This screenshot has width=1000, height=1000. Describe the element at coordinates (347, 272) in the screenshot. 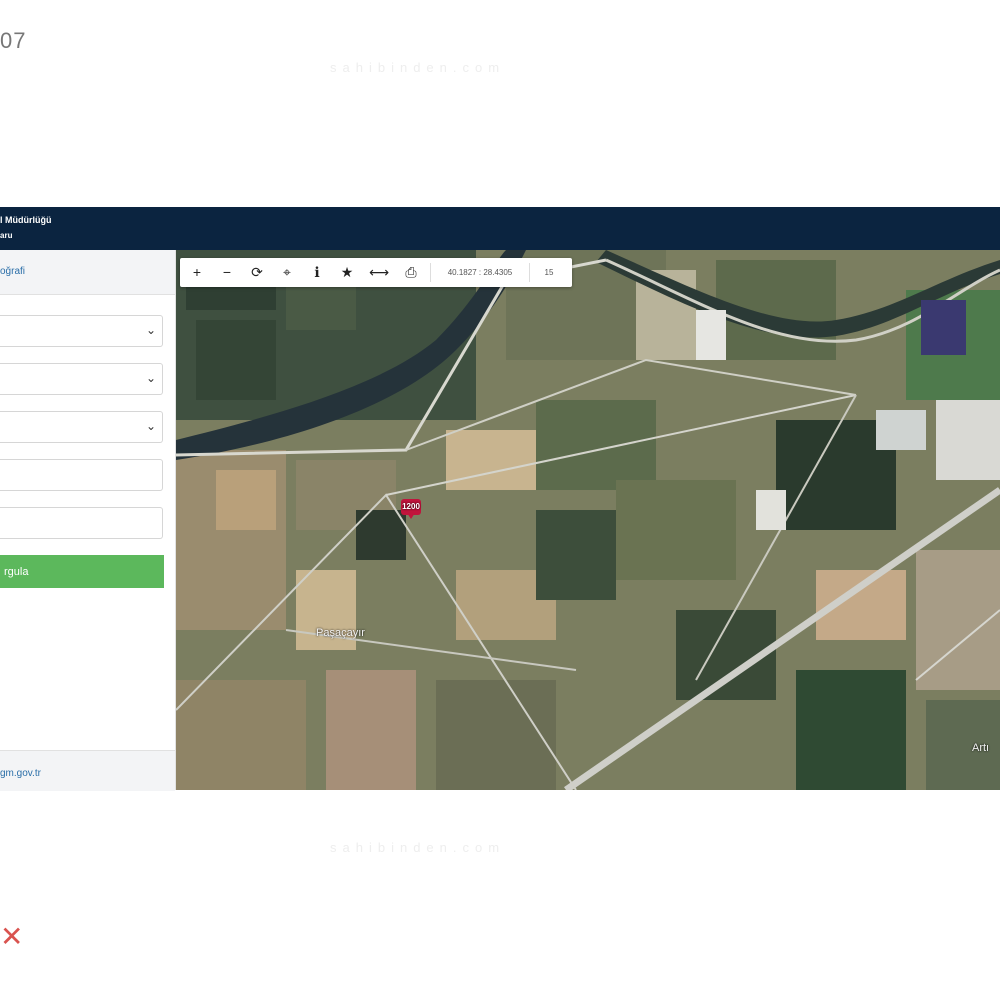

I see `star-icon: ★` at that location.